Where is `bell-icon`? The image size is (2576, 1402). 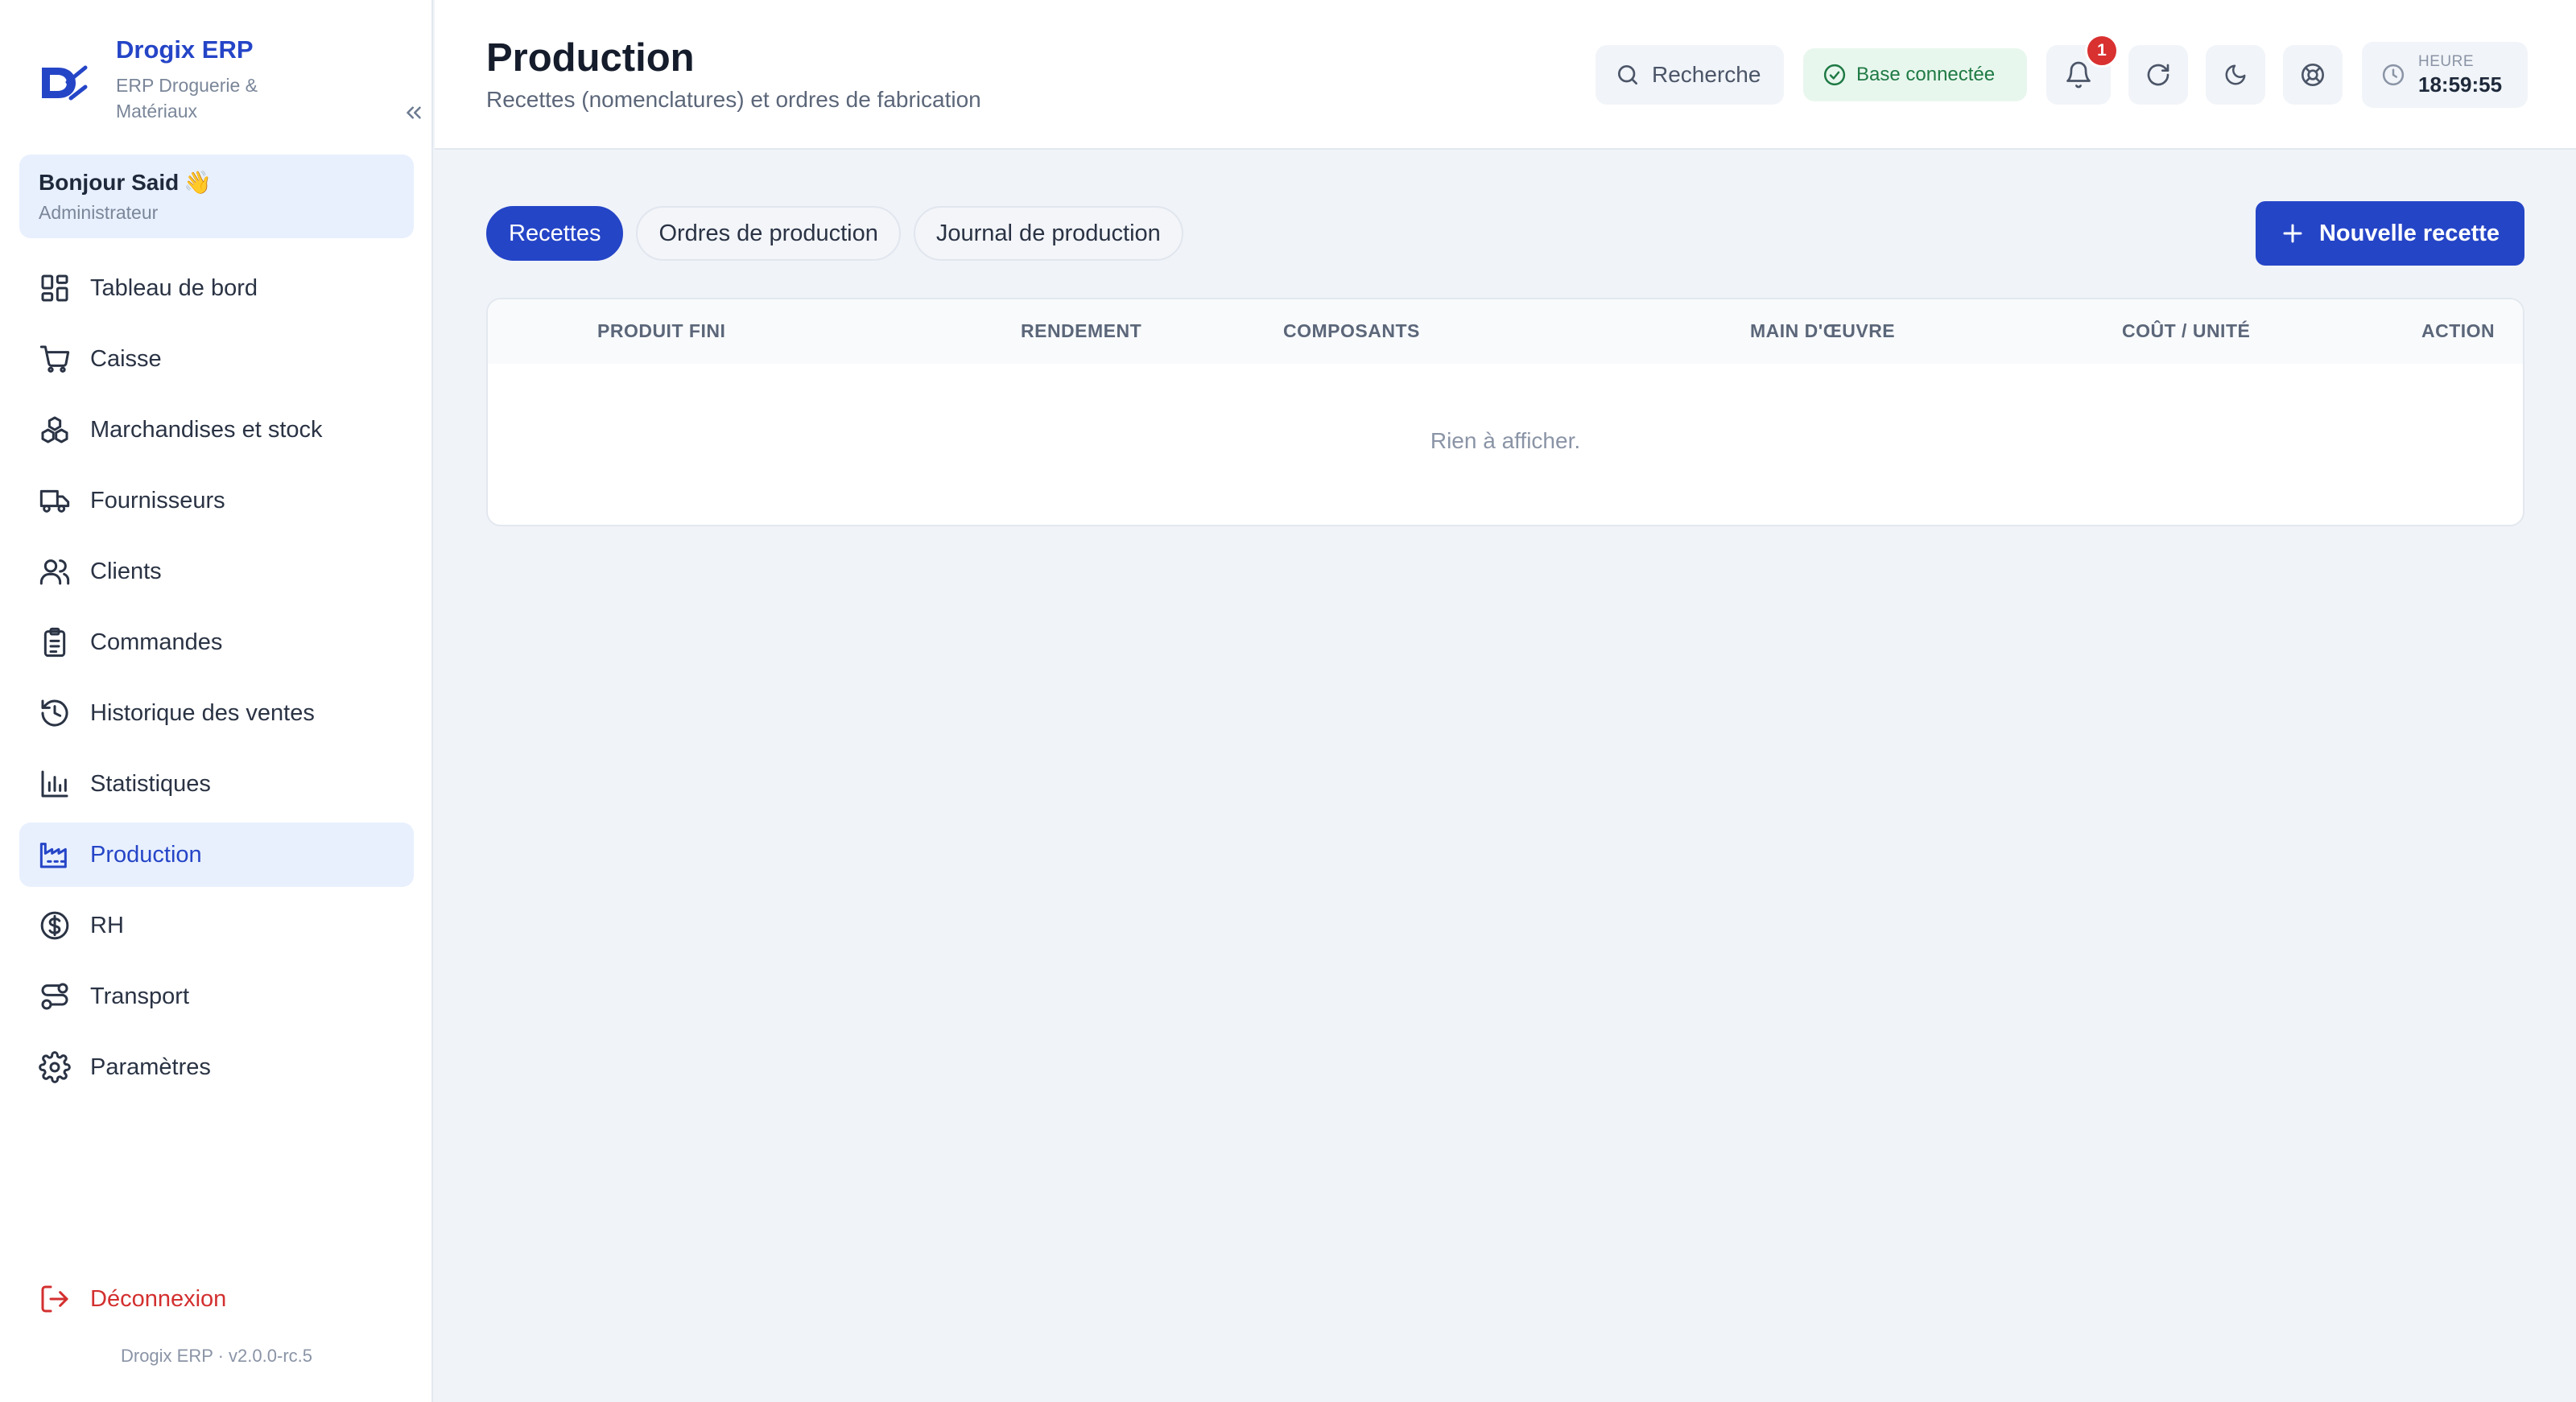 bell-icon is located at coordinates (2078, 75).